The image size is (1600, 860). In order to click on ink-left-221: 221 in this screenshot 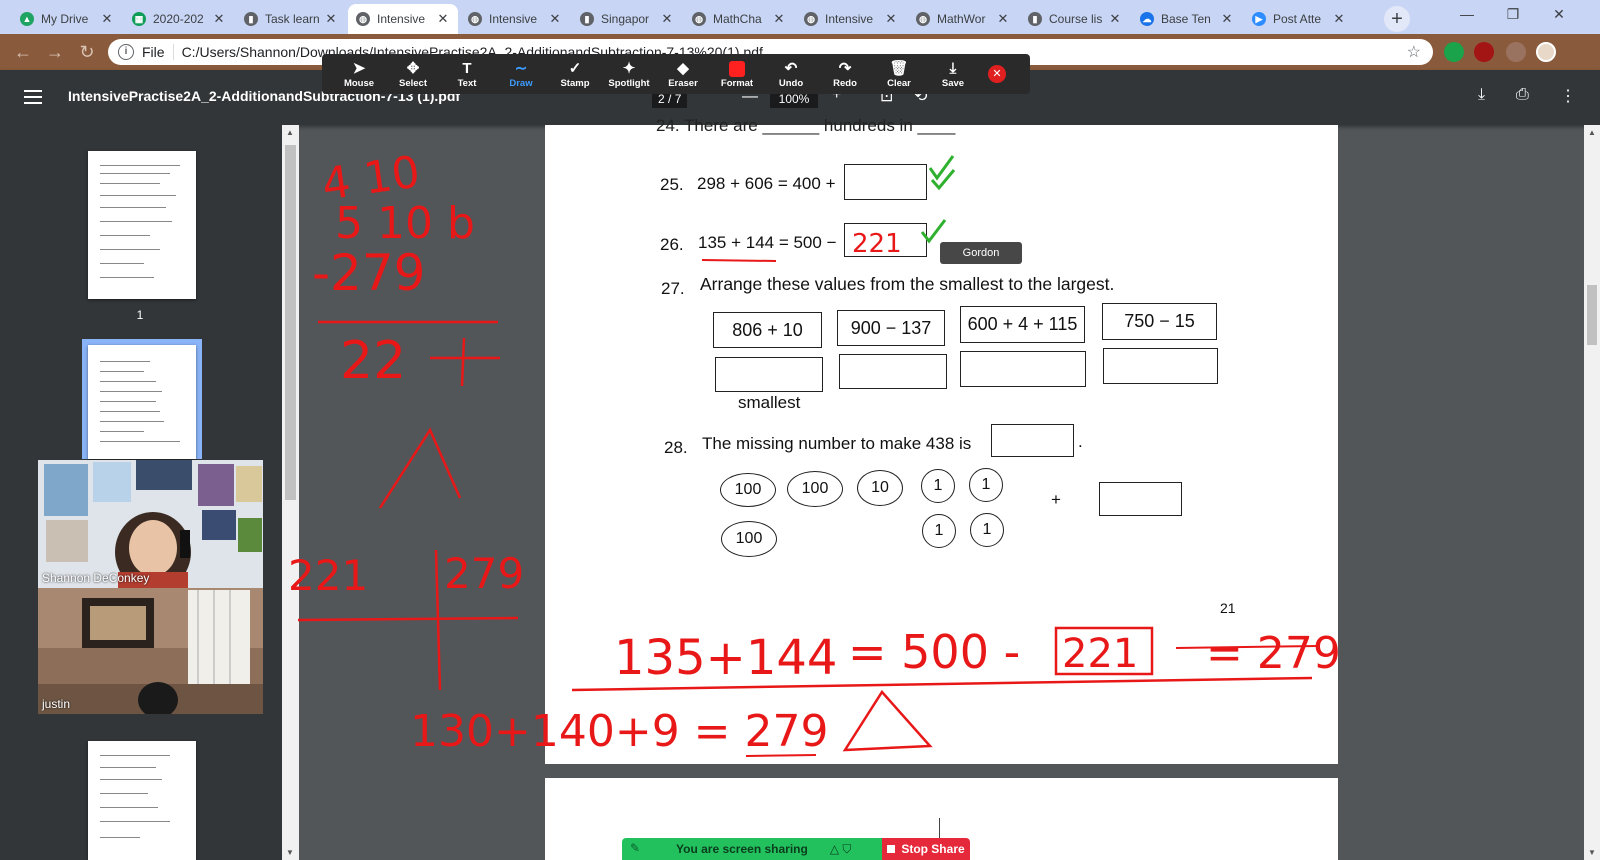, I will do `click(328, 575)`.